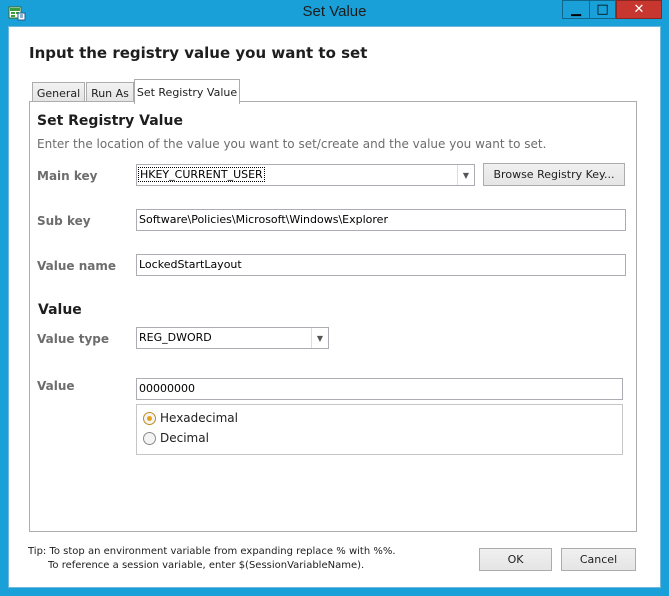 The image size is (669, 596). What do you see at coordinates (56, 386) in the screenshot?
I see `value-label: Value` at bounding box center [56, 386].